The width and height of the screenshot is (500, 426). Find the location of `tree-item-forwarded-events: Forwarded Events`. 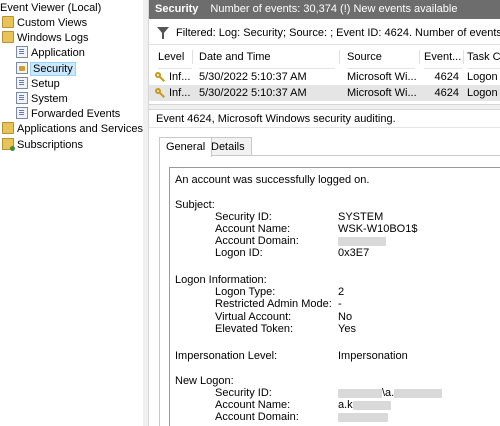

tree-item-forwarded-events: Forwarded Events is located at coordinates (68, 114).